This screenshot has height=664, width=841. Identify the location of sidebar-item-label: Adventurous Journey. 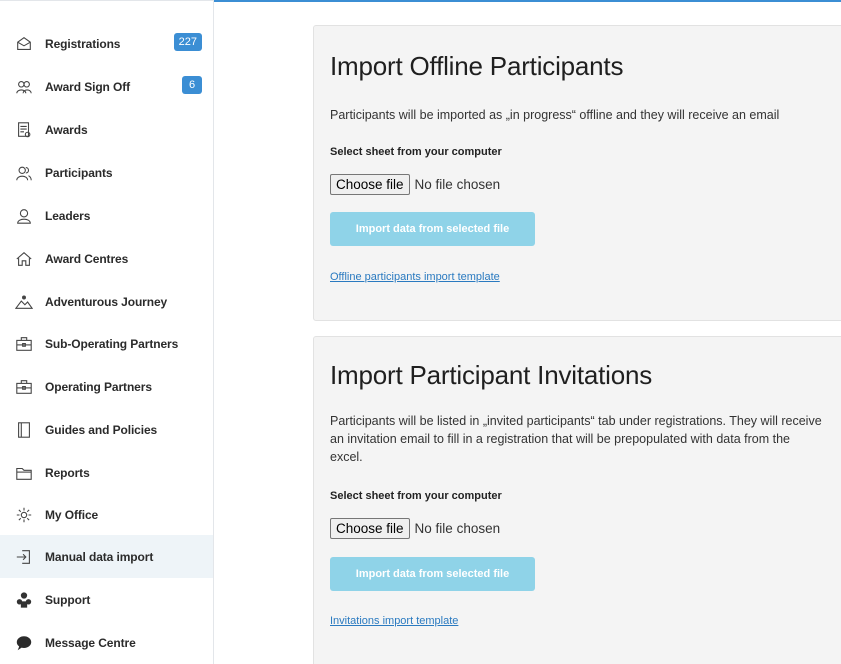
(106, 301).